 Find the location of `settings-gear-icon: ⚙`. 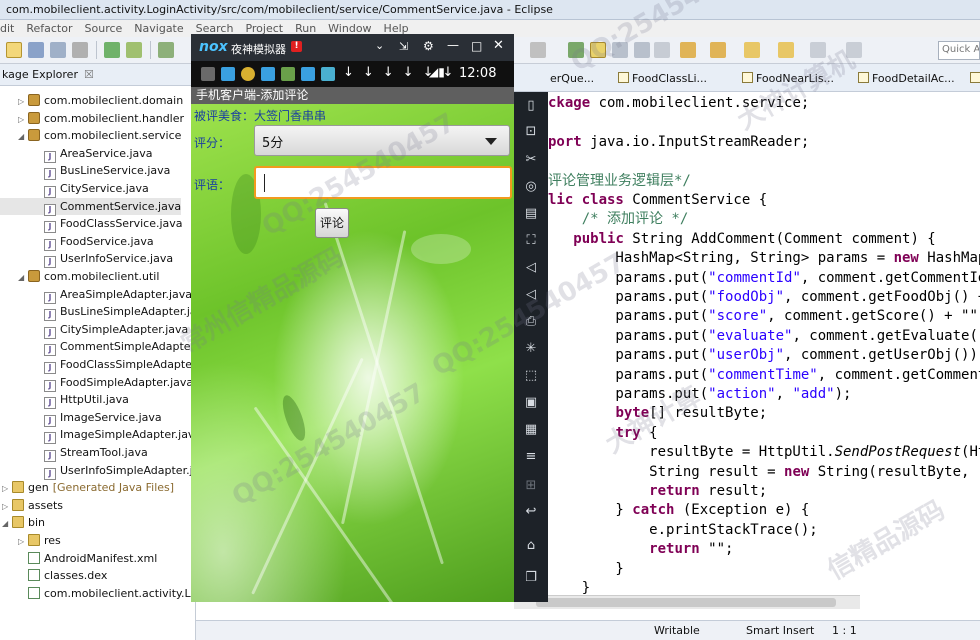

settings-gear-icon: ⚙ is located at coordinates (428, 46).